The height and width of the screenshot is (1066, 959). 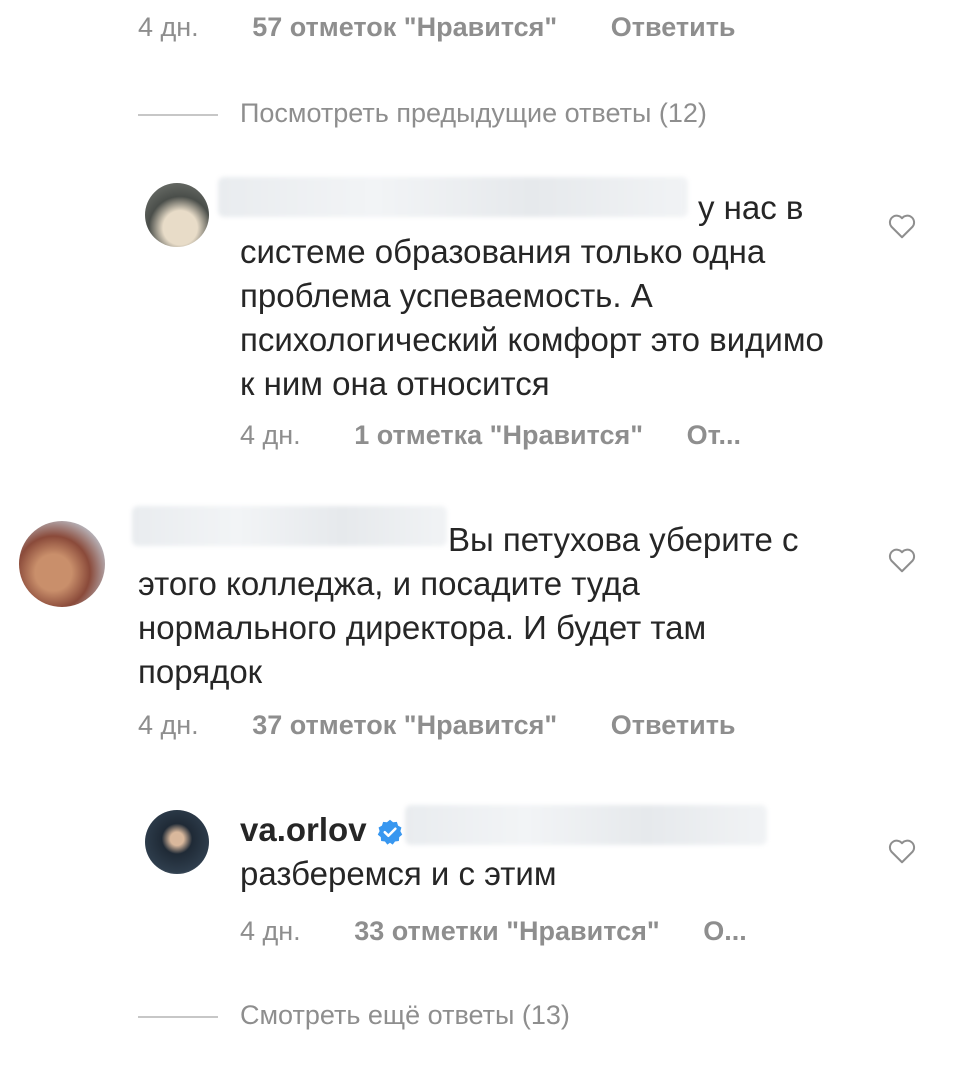 I want to click on view-more-replies: Смотреть ещё ответы (13), so click(x=405, y=1015).